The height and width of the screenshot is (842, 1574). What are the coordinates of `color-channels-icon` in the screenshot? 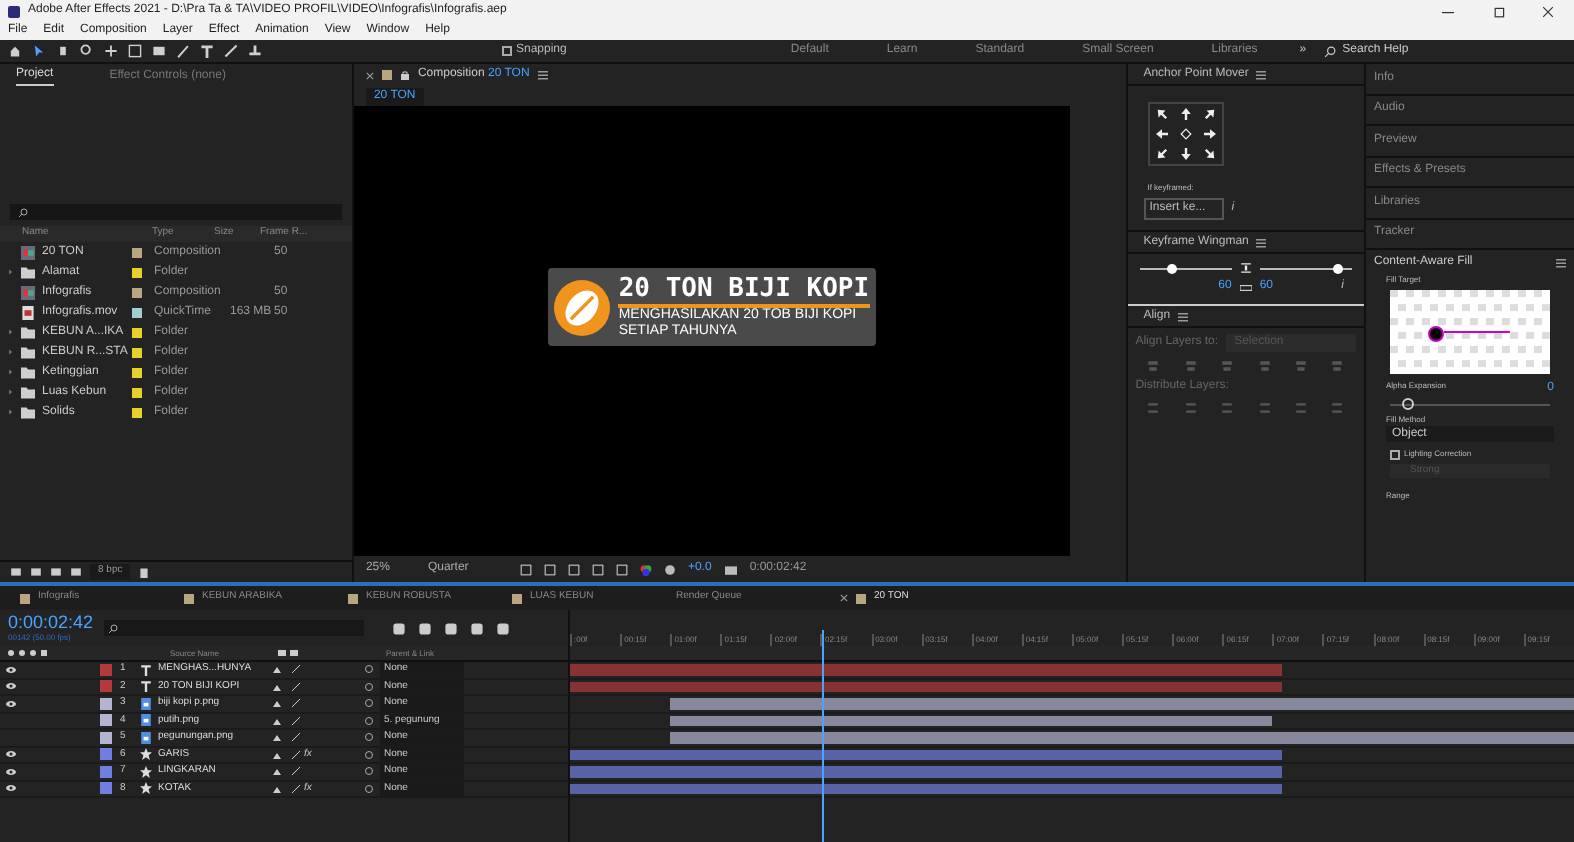 It's located at (645, 569).